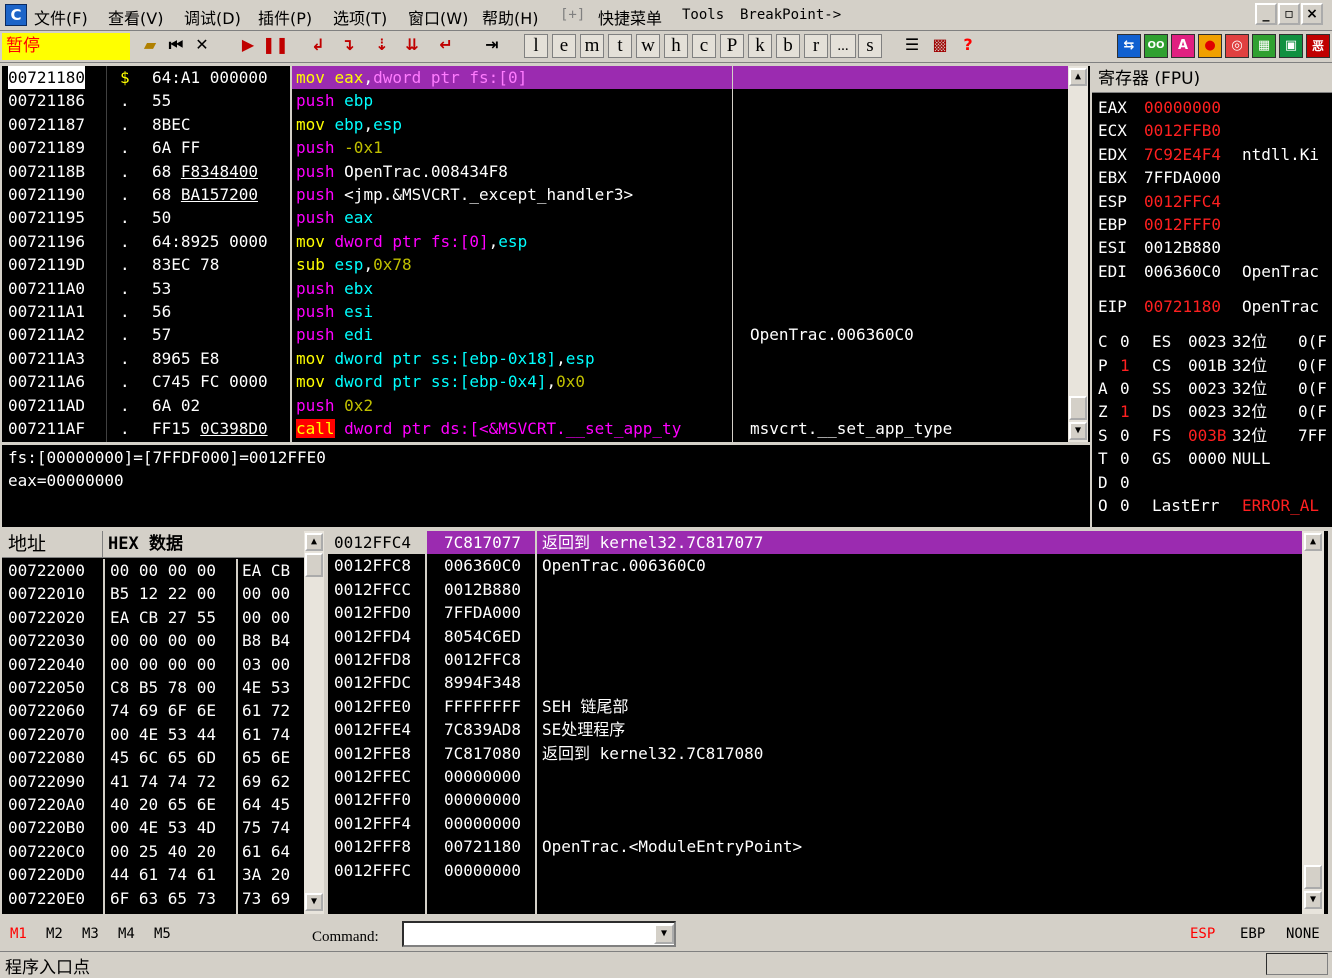 The height and width of the screenshot is (978, 1332). I want to click on stack-scrollbar: ▲ ▼, so click(1313, 722).